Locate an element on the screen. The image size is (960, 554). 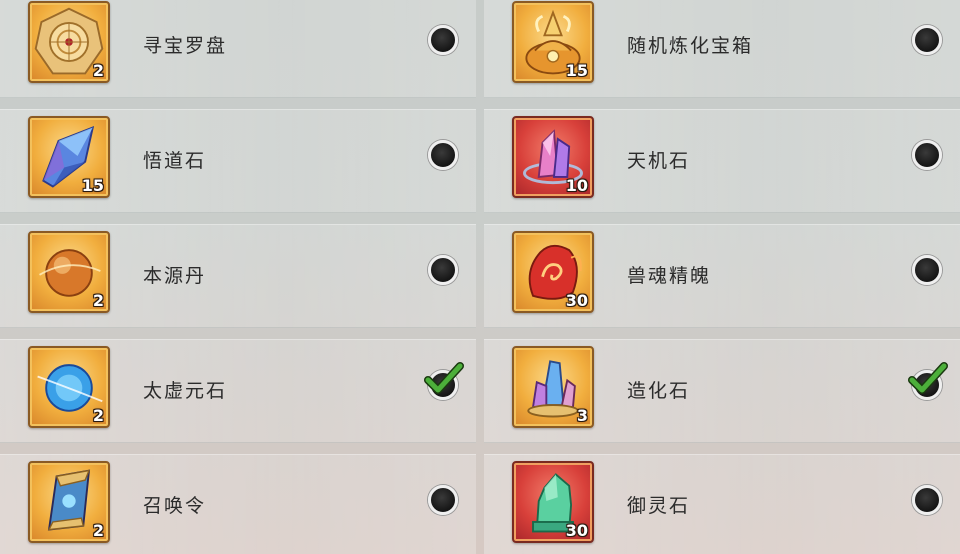
list-item: 30 御灵石 is located at coordinates (722, 504).